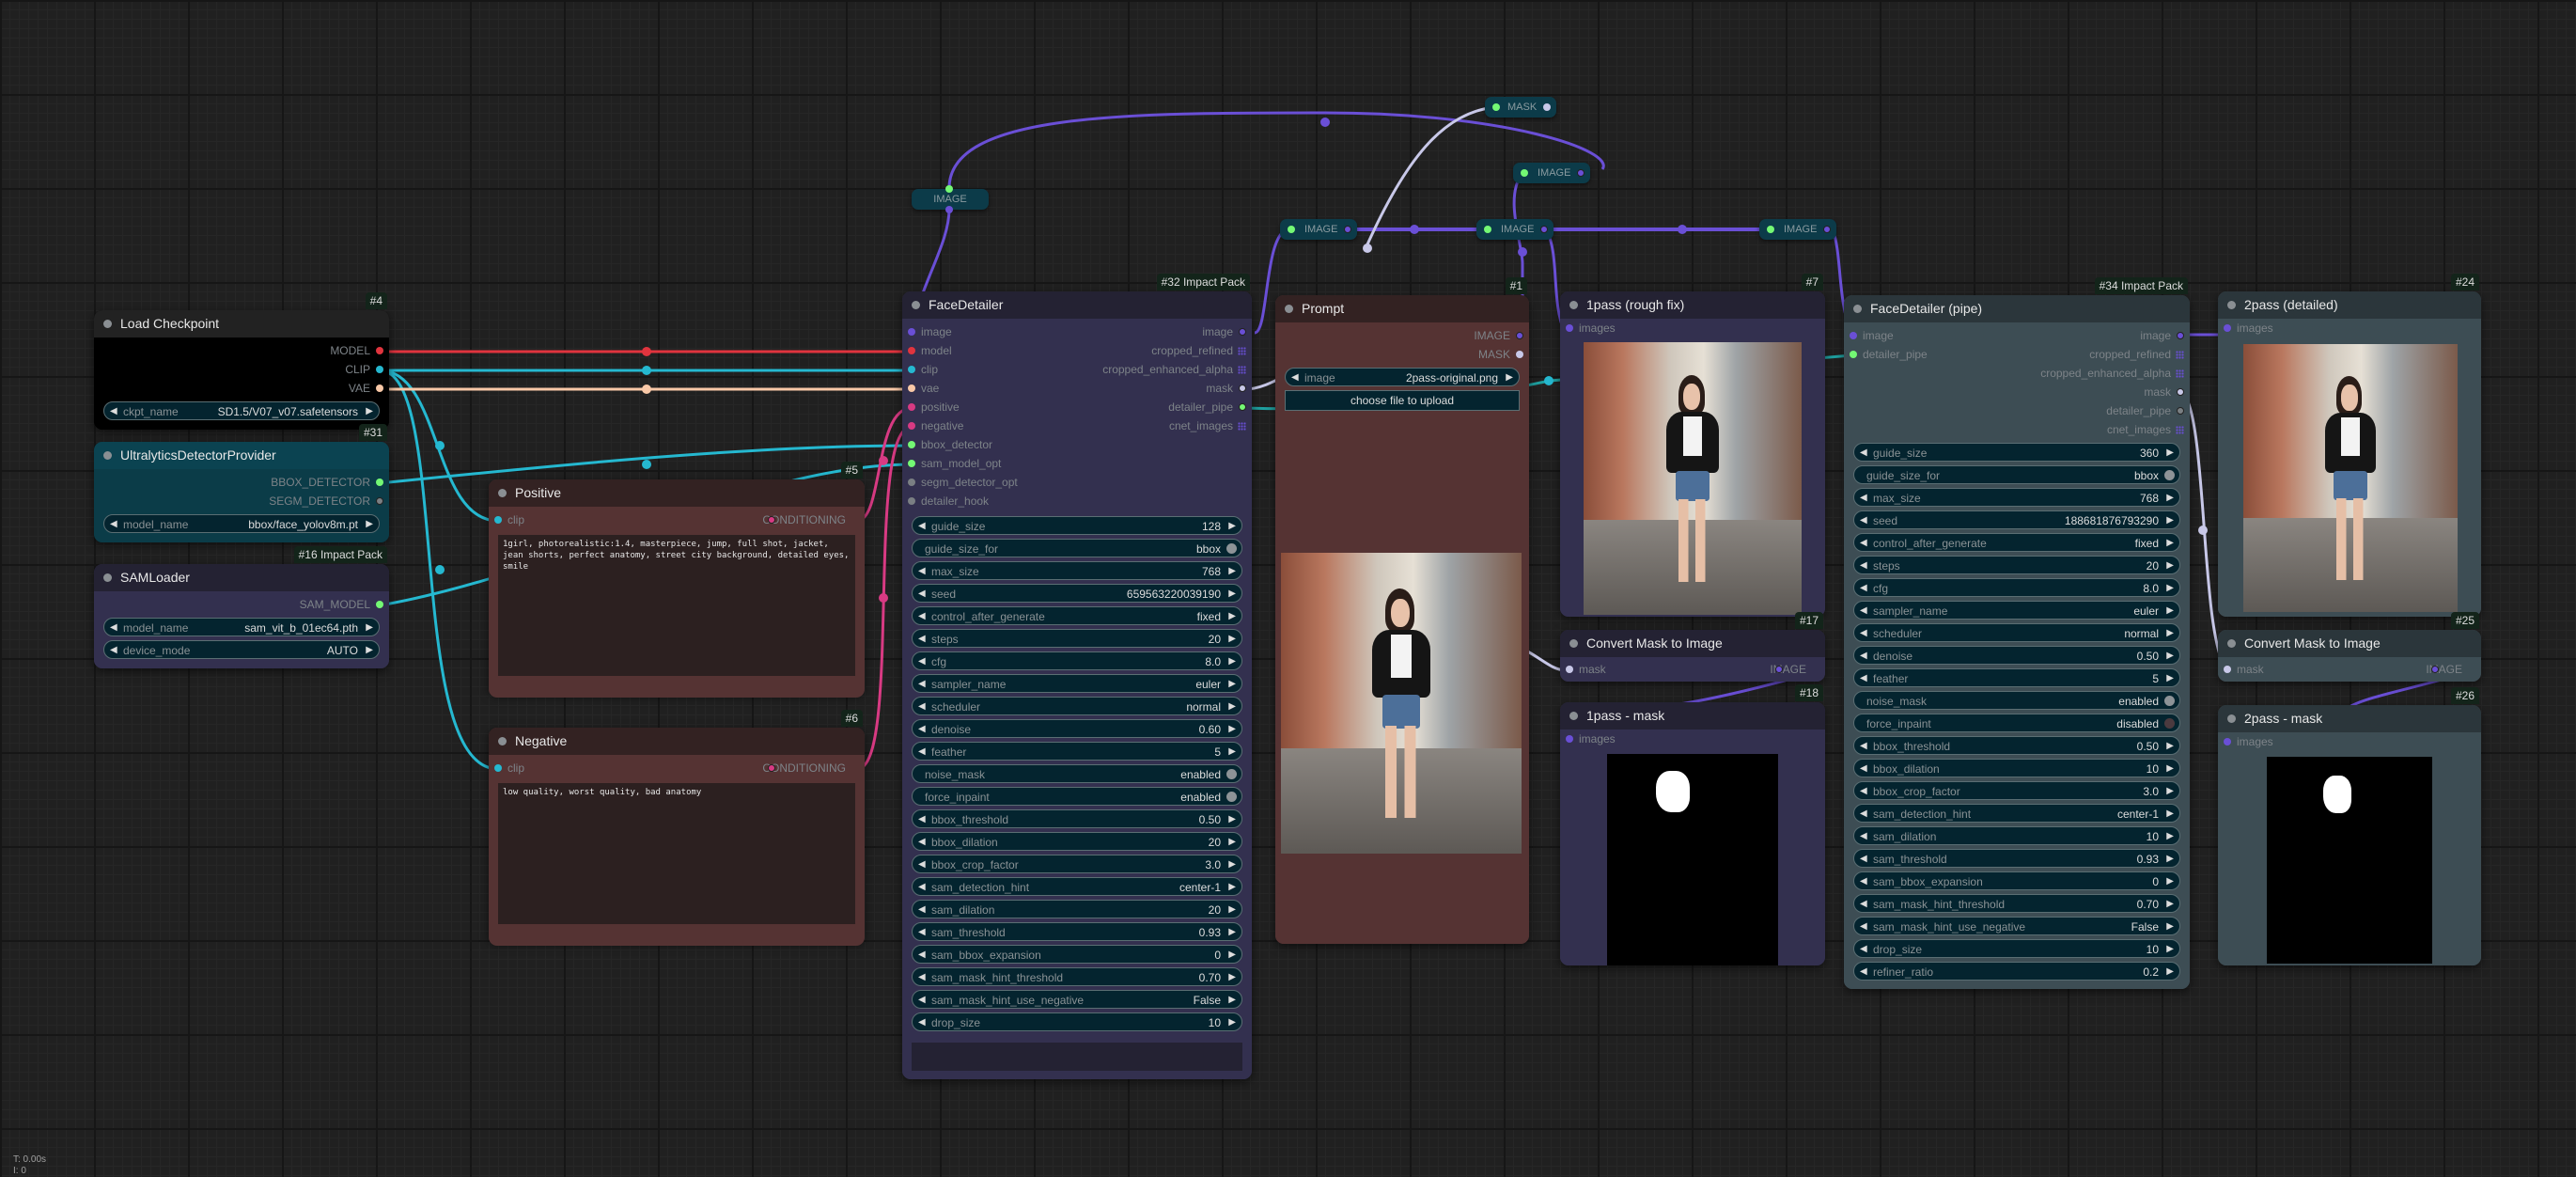 This screenshot has width=2576, height=1177. Describe the element at coordinates (2016, 858) in the screenshot. I see `sam-threshold-widget: ◀ sam_threshold 0.93 ▶` at that location.